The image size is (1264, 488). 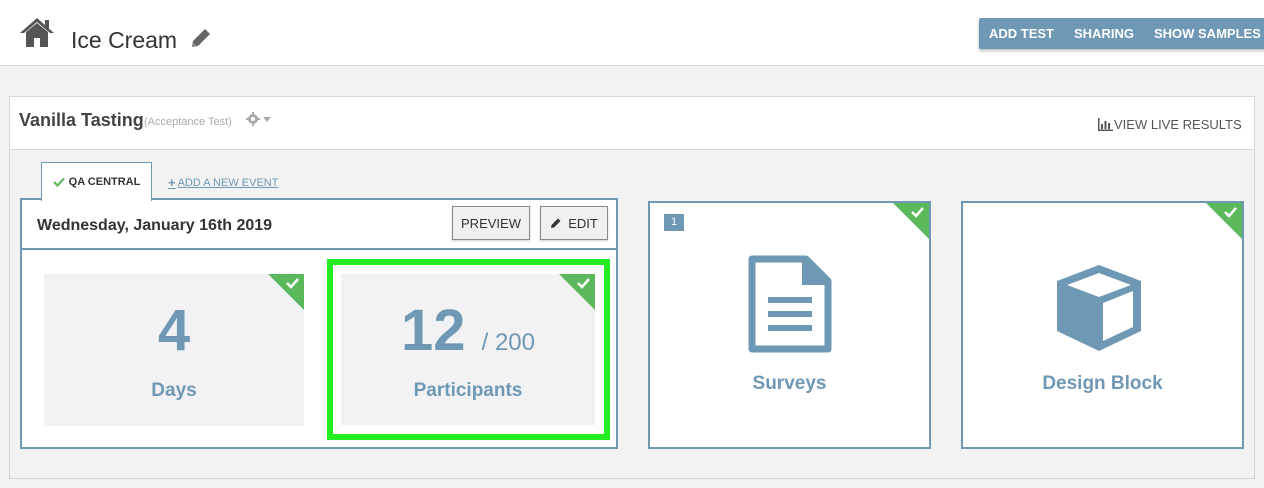 What do you see at coordinates (790, 304) in the screenshot?
I see `document-icon` at bounding box center [790, 304].